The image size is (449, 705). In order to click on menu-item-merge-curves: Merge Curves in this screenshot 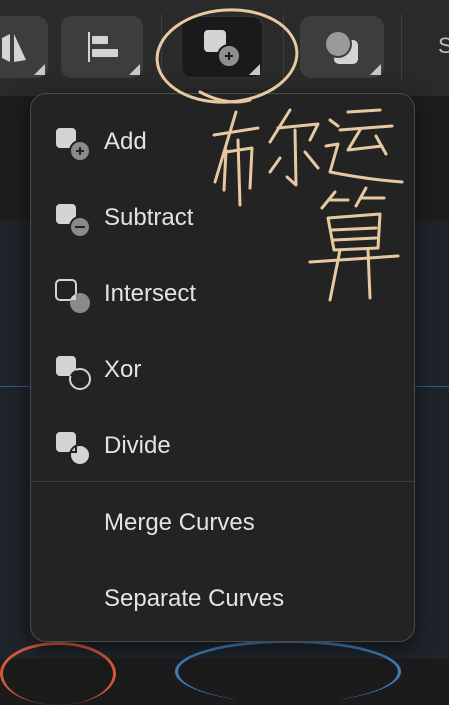, I will do `click(222, 522)`.